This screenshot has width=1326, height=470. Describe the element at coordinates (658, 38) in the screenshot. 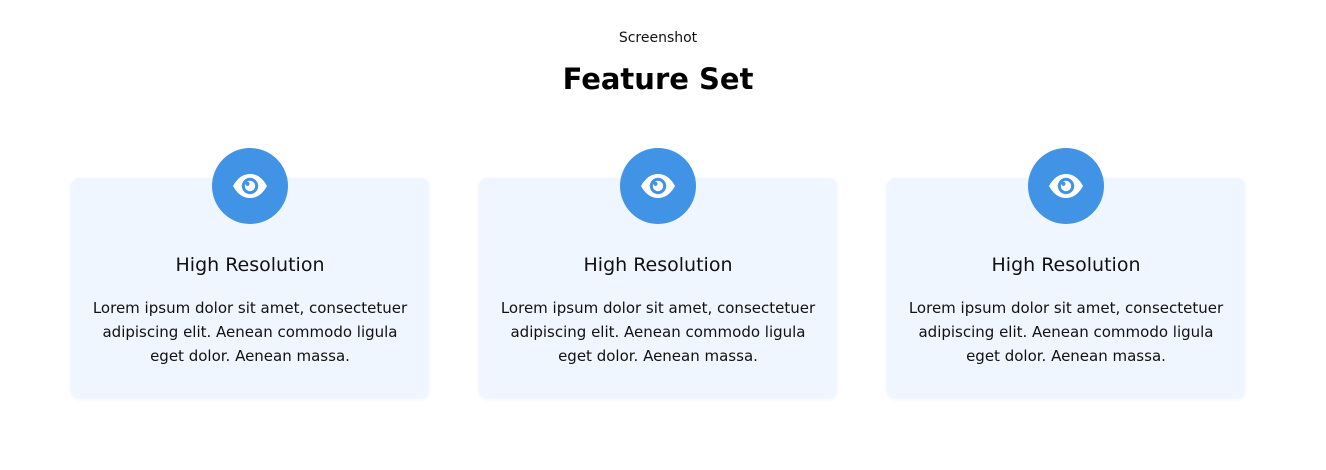

I see `section-eyebrow: Screenshot` at that location.